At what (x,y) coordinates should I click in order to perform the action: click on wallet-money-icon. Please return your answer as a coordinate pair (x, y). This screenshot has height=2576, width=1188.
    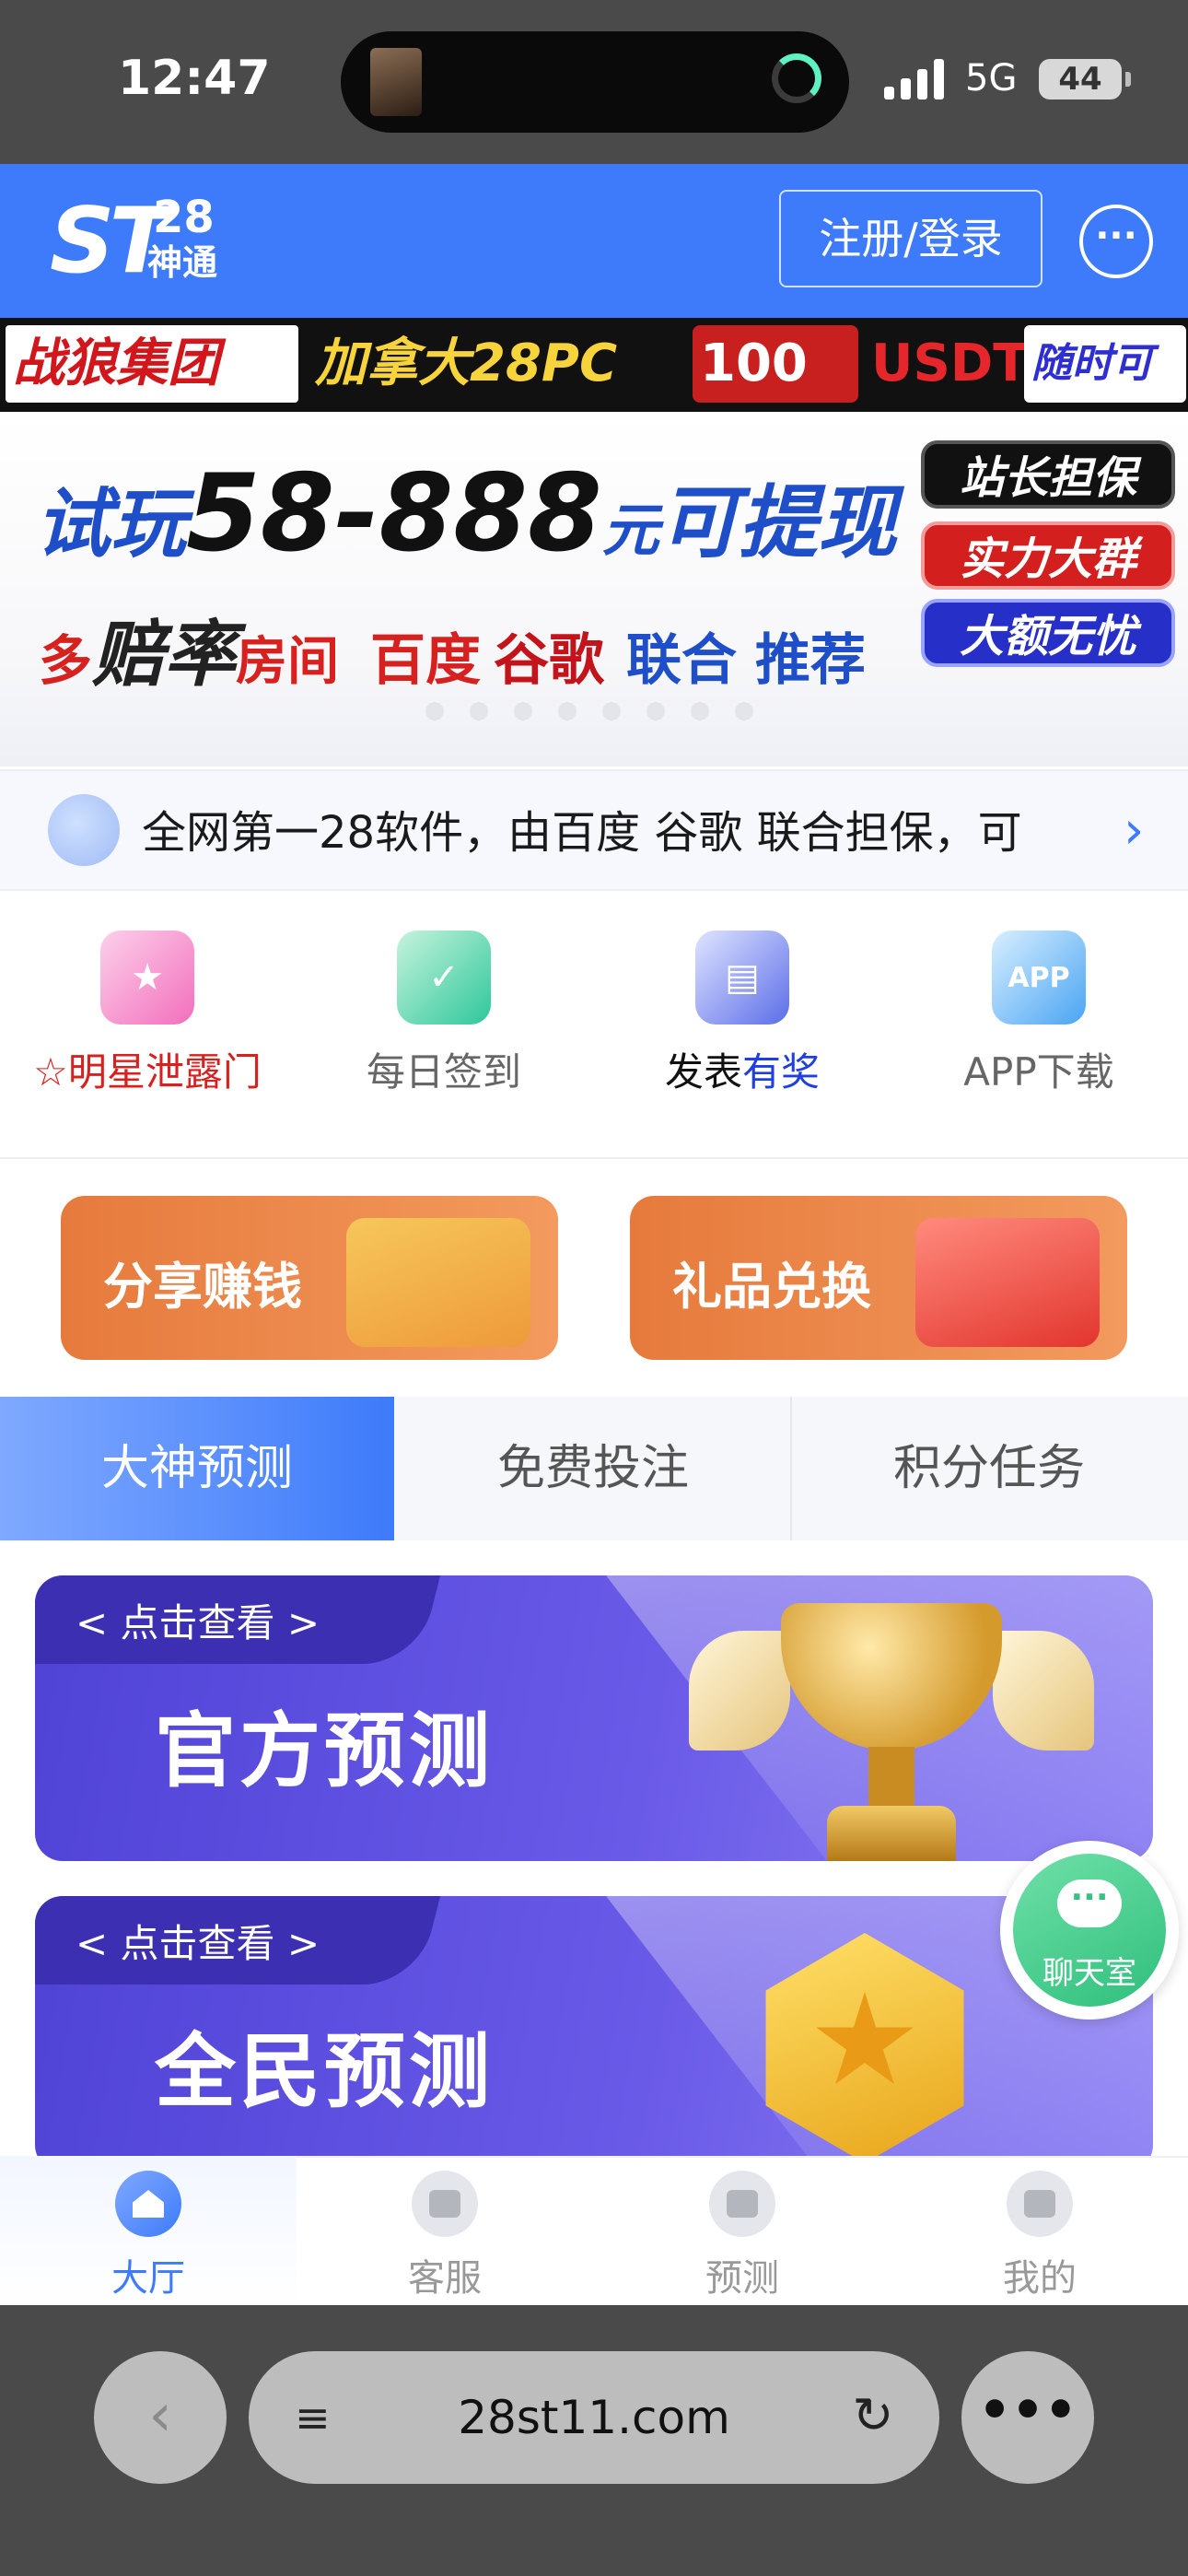
    Looking at the image, I should click on (438, 1282).